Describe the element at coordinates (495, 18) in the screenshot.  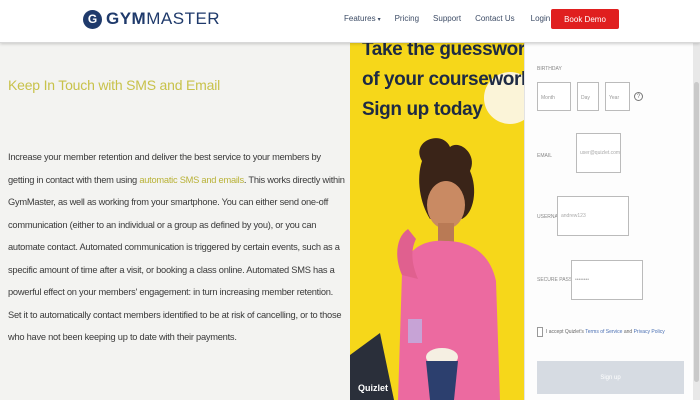
I see `nav-contact: Contact Us` at that location.